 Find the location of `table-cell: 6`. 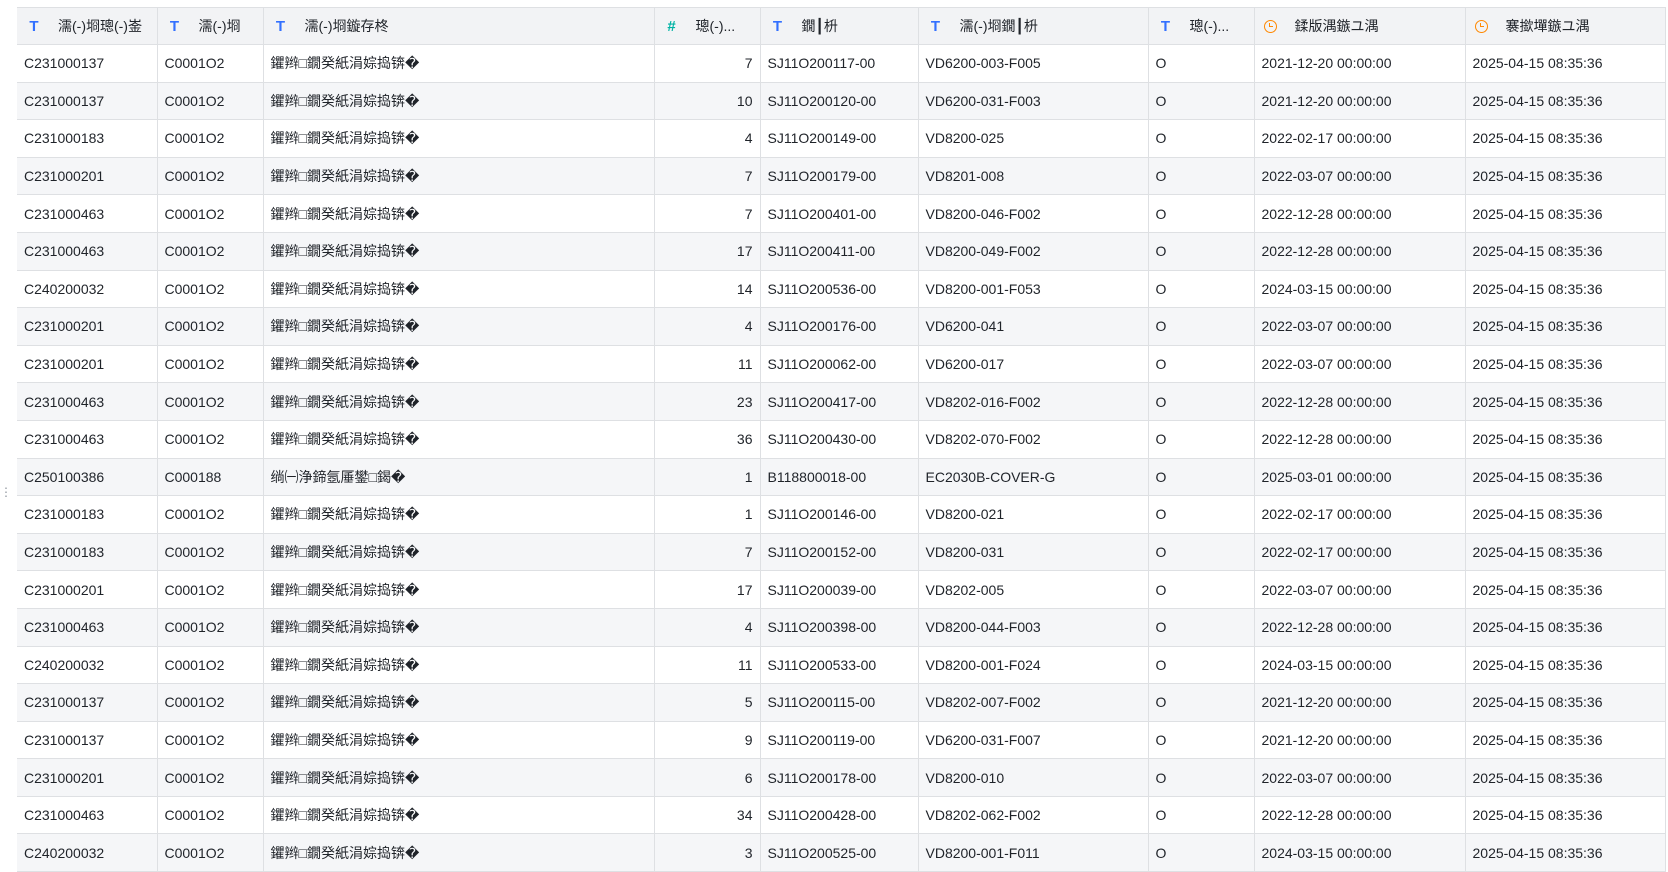

table-cell: 6 is located at coordinates (707, 777).